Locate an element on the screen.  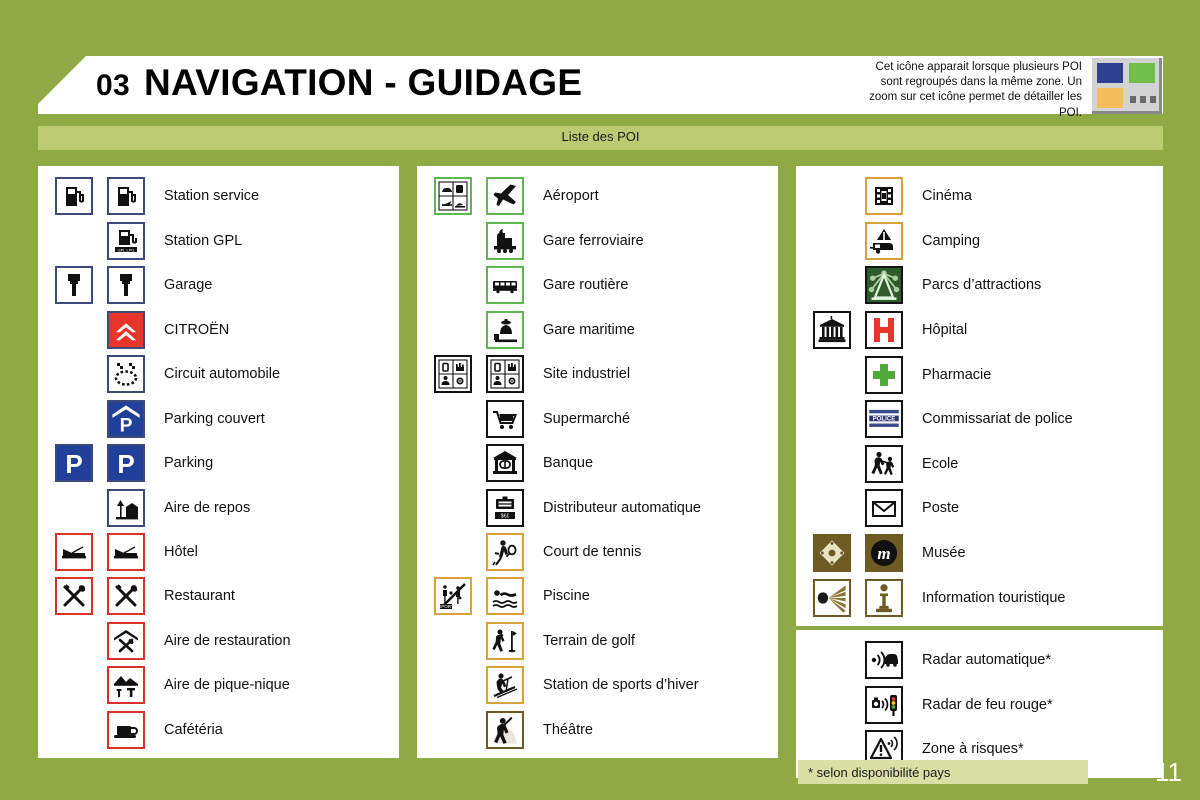
poi-row: Station service is located at coordinates (218, 196).